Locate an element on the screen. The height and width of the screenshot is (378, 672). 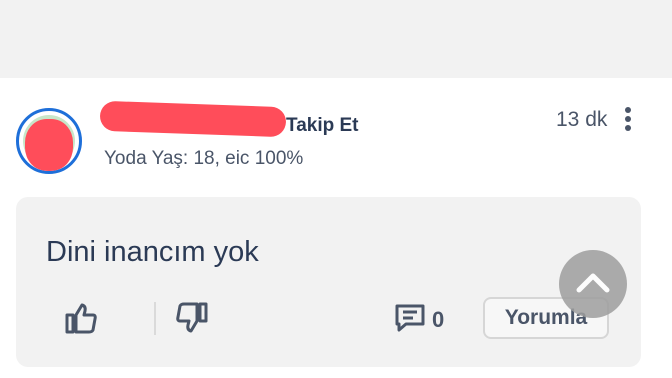
comment-text: Dini inancım yok is located at coordinates (152, 252).